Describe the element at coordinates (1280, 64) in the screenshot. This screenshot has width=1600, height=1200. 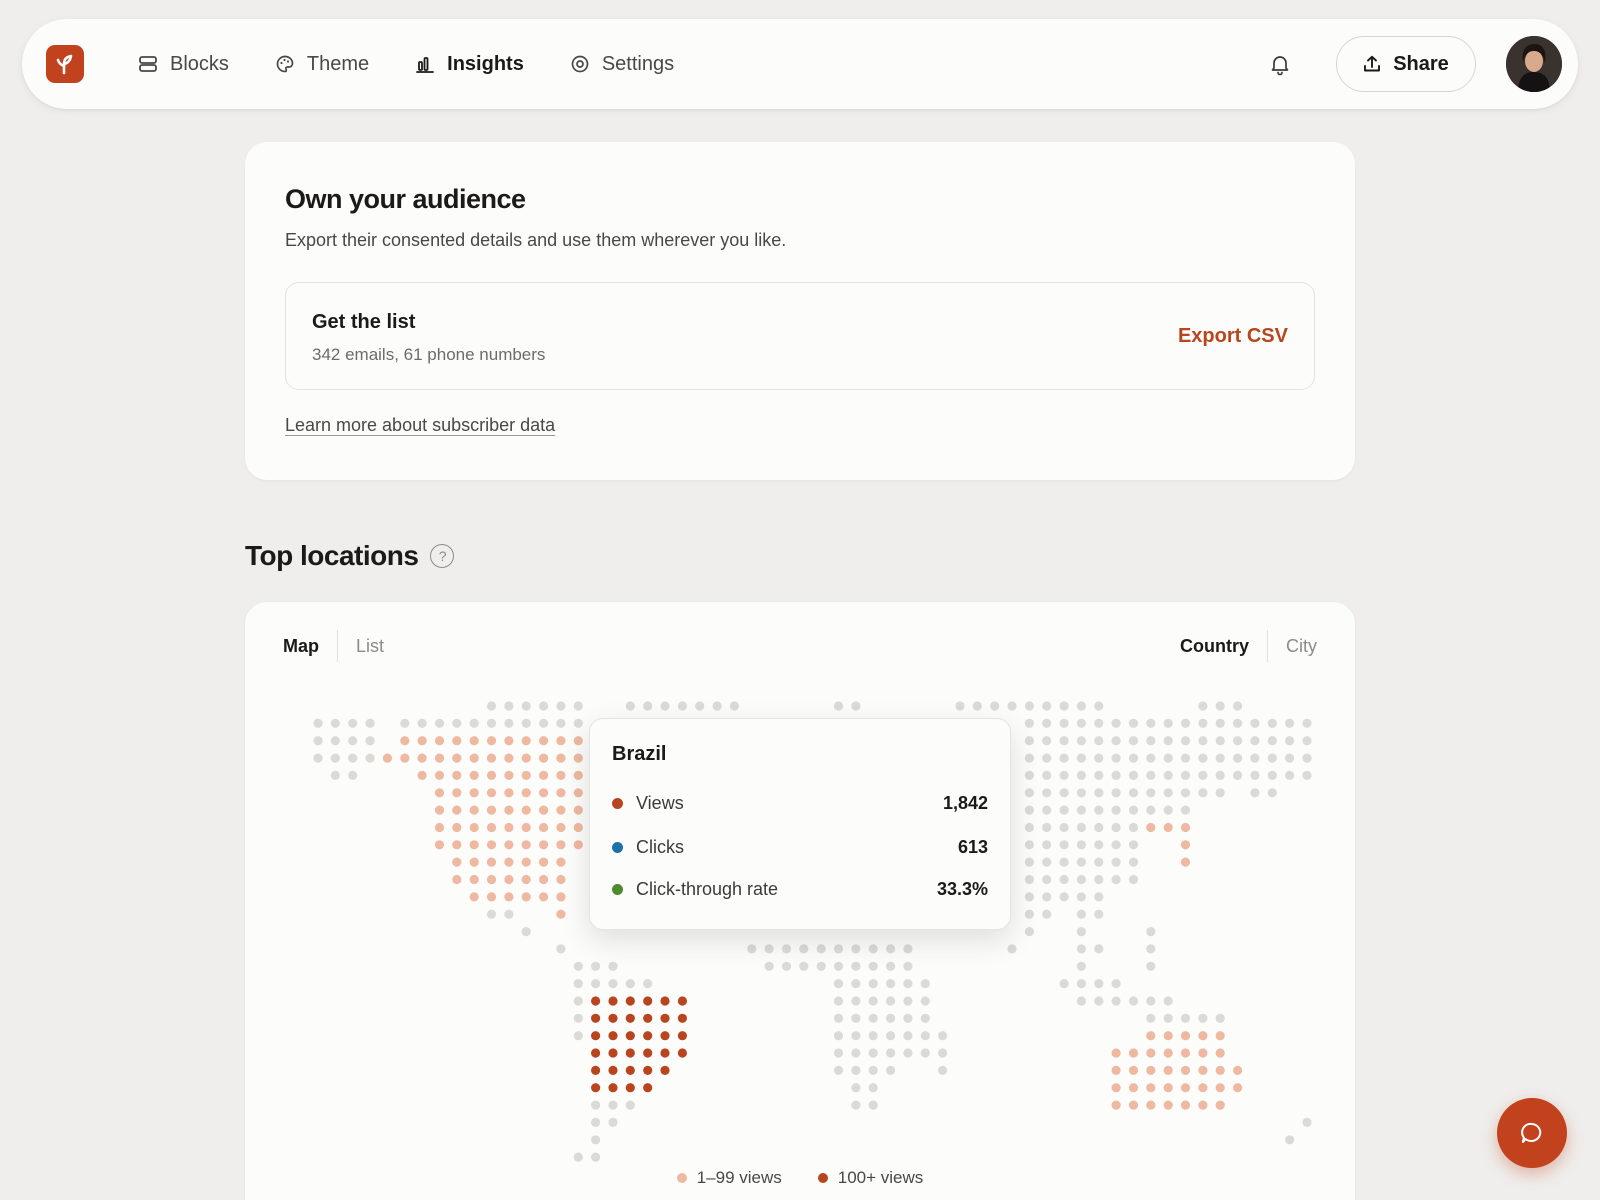
I see `bell-icon` at that location.